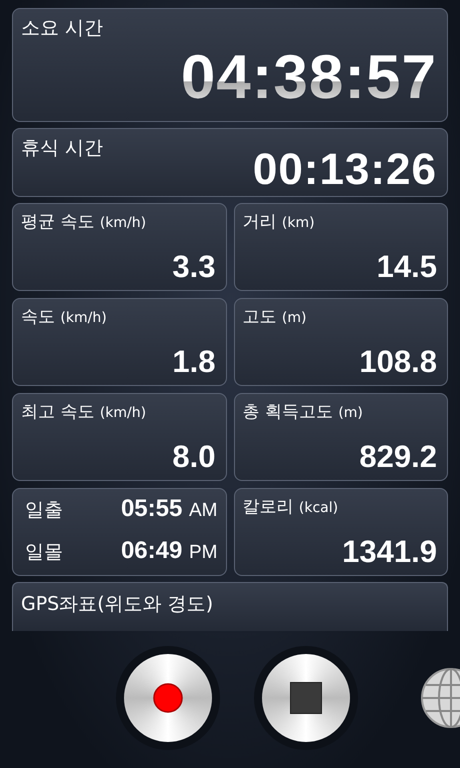  What do you see at coordinates (344, 170) in the screenshot?
I see `time-value: 00:13:26` at bounding box center [344, 170].